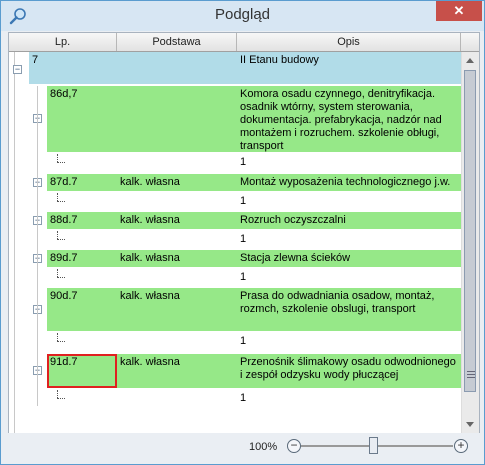  Describe the element at coordinates (349, 182) in the screenshot. I see `row-opis: Montaż wyposażenia technologicznego j.w.` at that location.